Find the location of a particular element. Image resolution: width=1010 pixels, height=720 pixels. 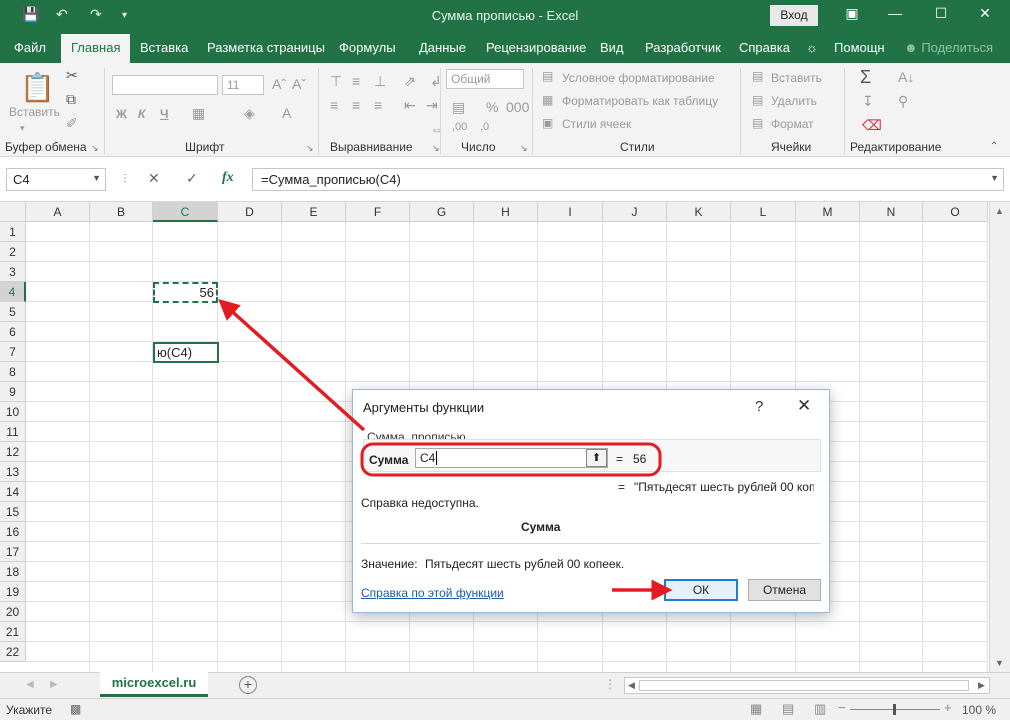

comma-style-icon: 000 is located at coordinates (517, 107).